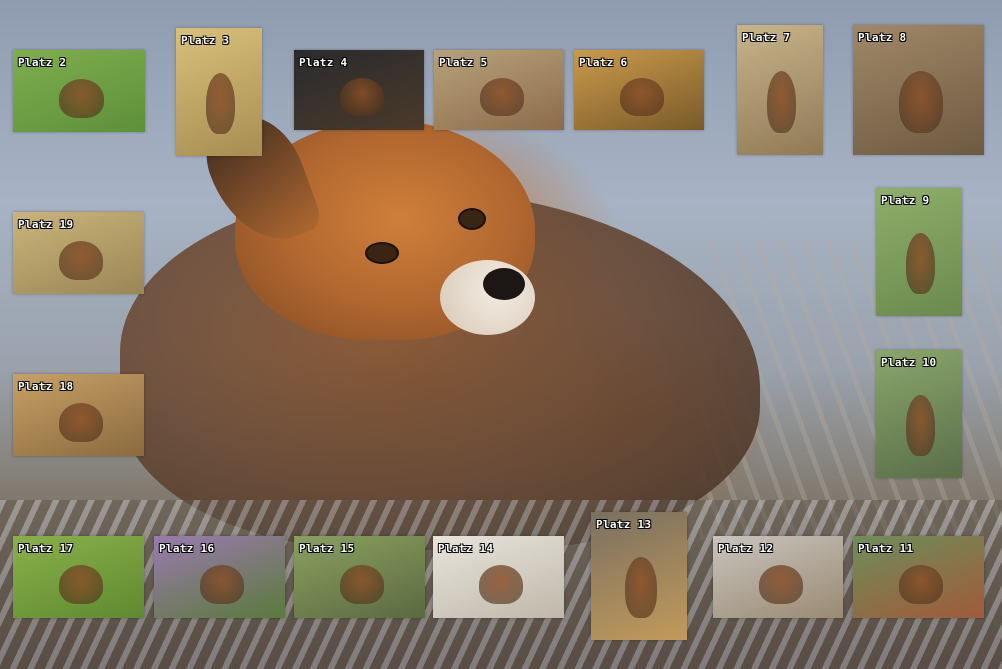 This screenshot has height=669, width=1002. I want to click on tile-label: Platz 14, so click(466, 548).